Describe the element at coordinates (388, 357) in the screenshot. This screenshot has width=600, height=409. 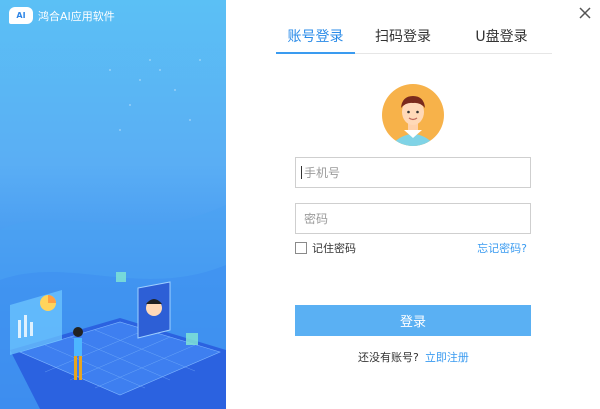
I see `register-prompt: 还没有账号?` at that location.